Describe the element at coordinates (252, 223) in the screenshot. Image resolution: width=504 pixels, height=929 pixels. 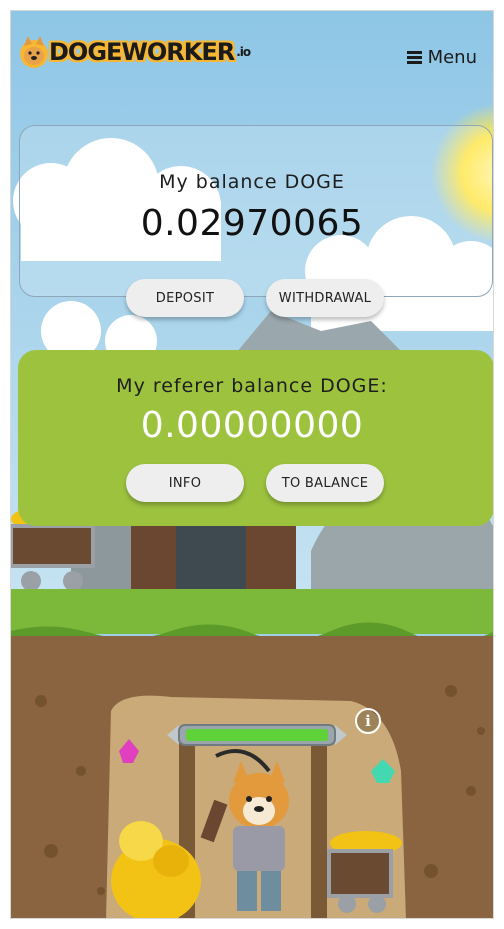
I see `balance-value: 0.02970065` at that location.